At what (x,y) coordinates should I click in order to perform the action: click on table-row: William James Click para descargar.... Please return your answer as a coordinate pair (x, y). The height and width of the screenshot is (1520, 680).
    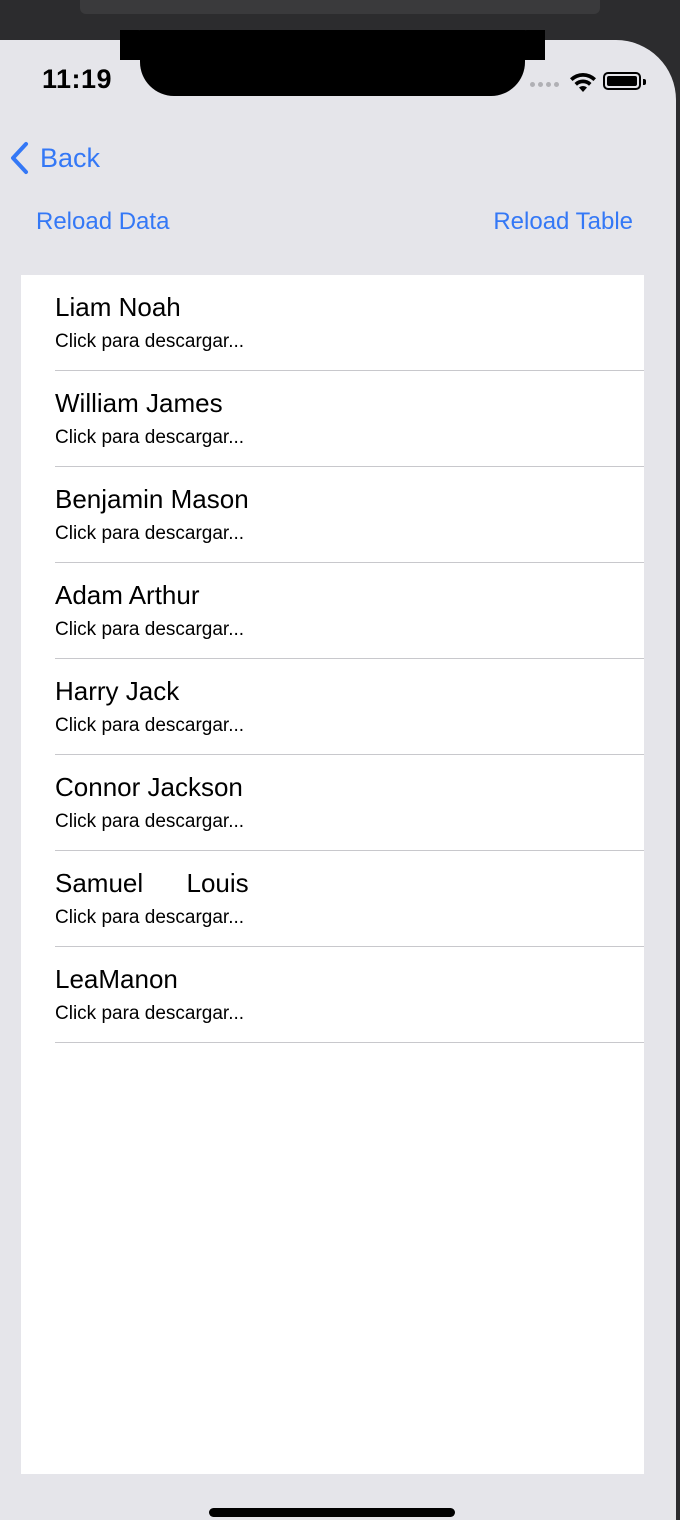
    Looking at the image, I should click on (332, 419).